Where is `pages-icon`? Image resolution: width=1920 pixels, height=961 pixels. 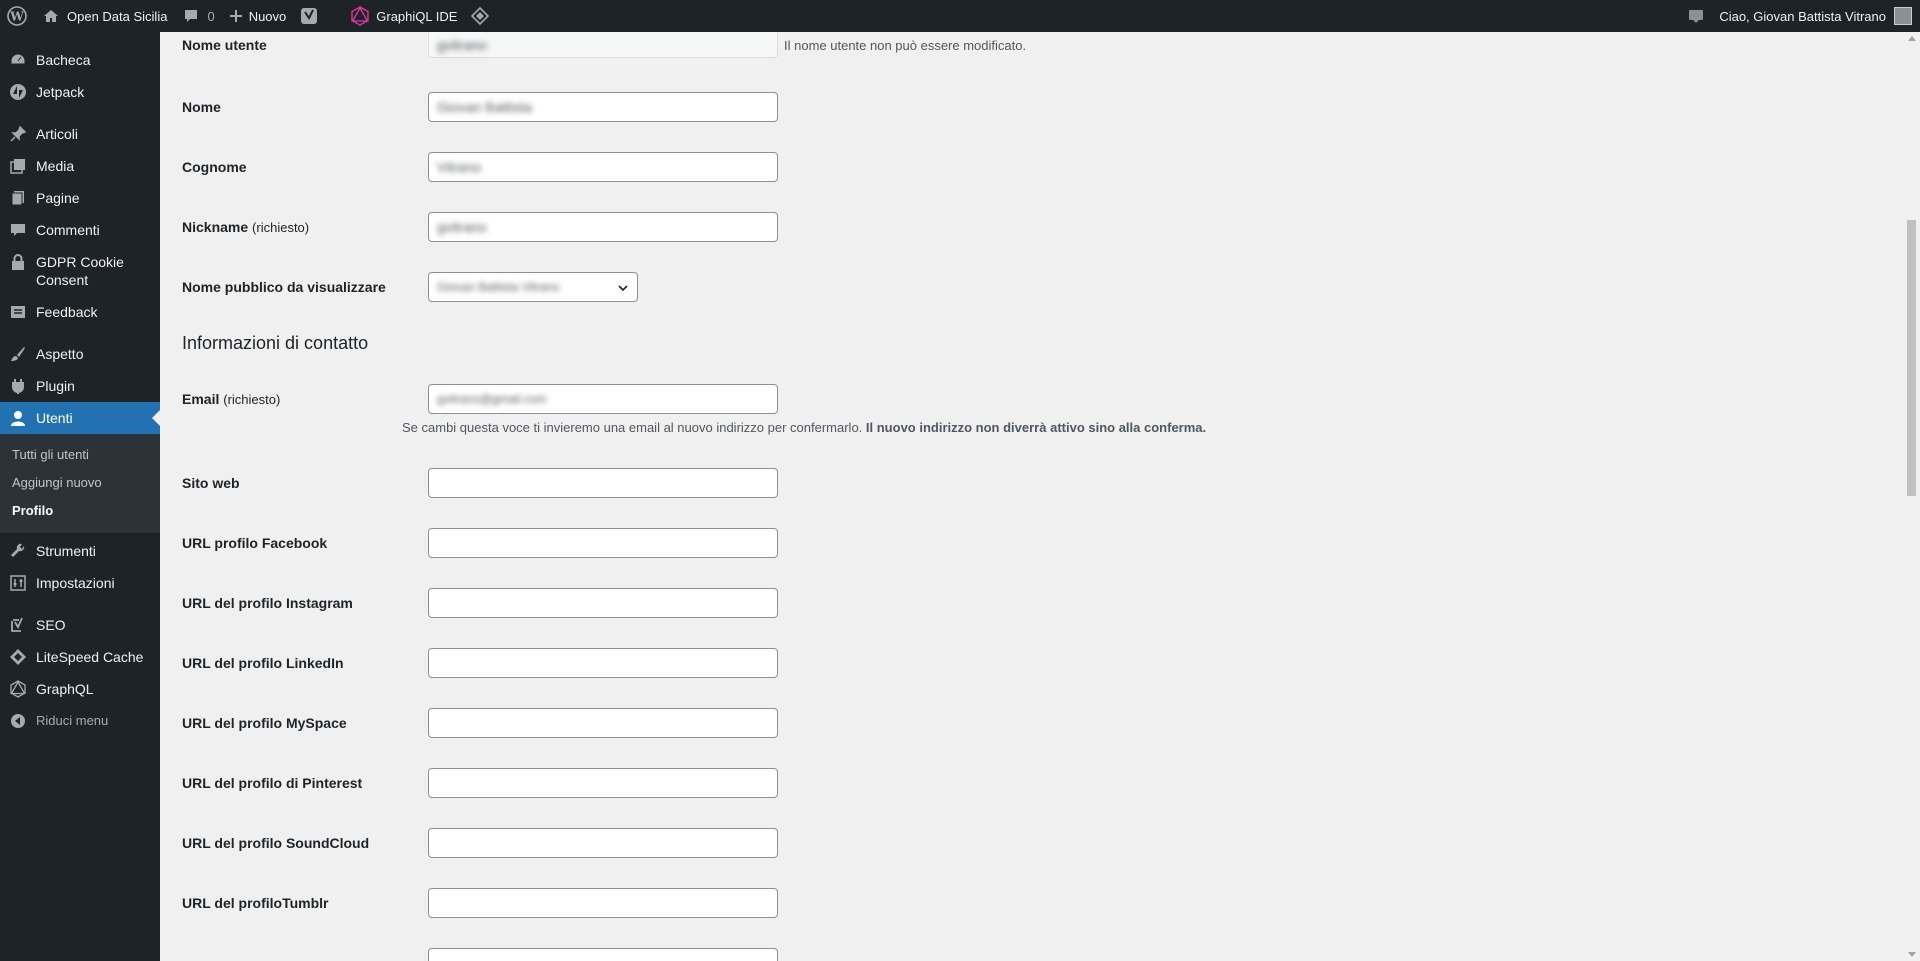 pages-icon is located at coordinates (18, 198).